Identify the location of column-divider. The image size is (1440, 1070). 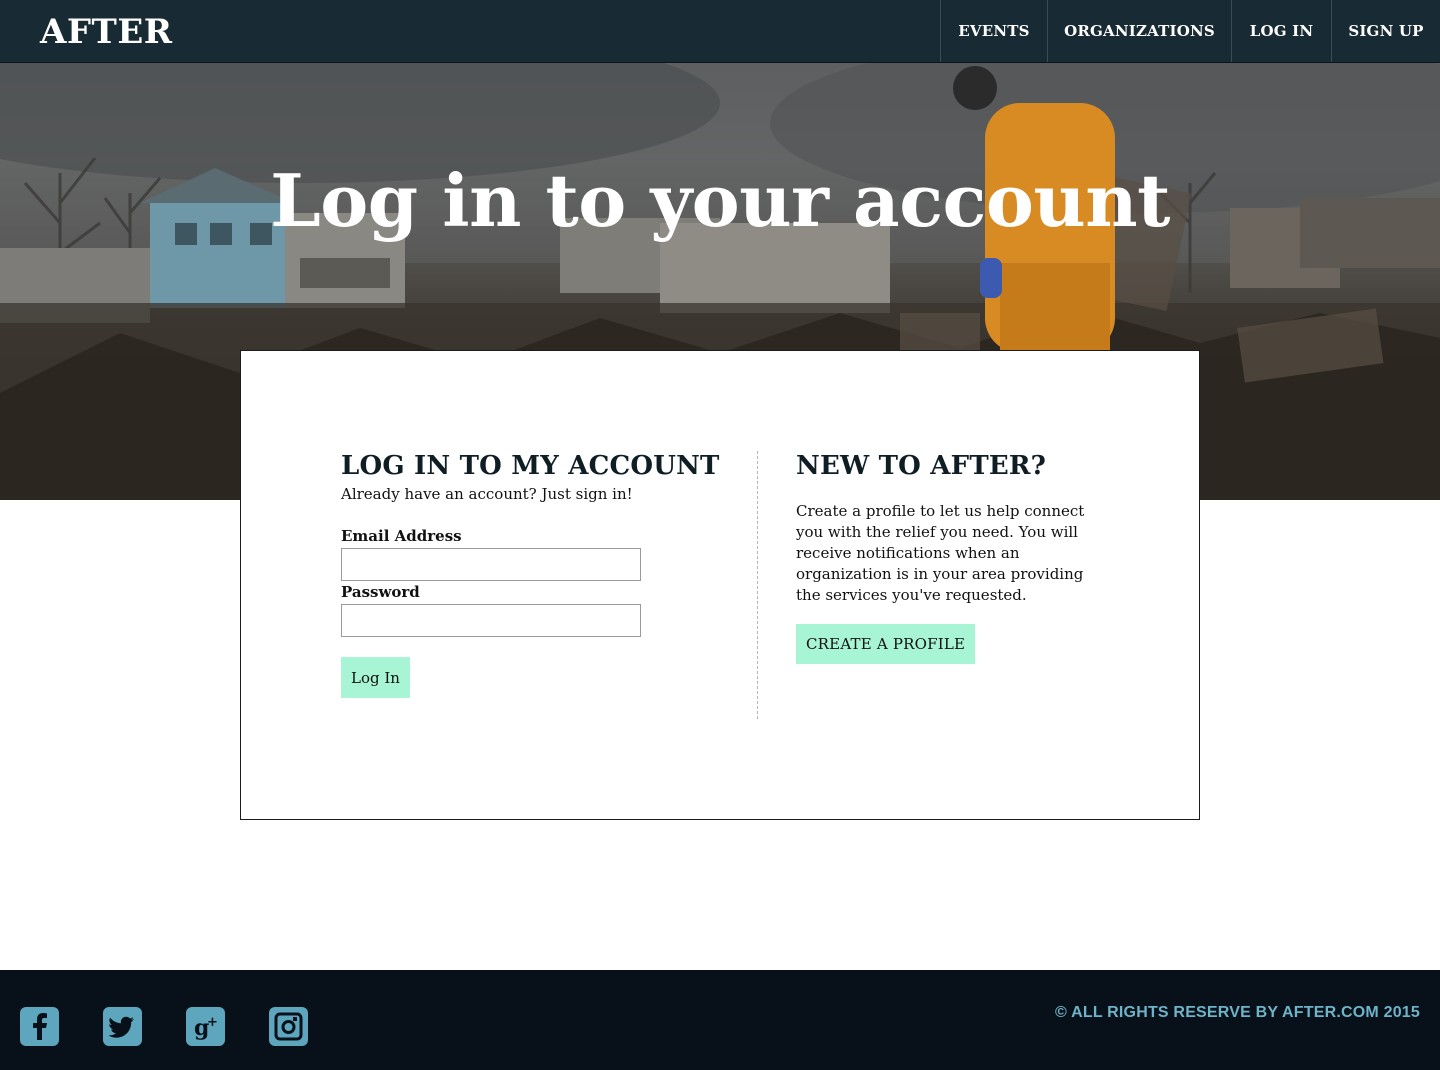
(757, 585).